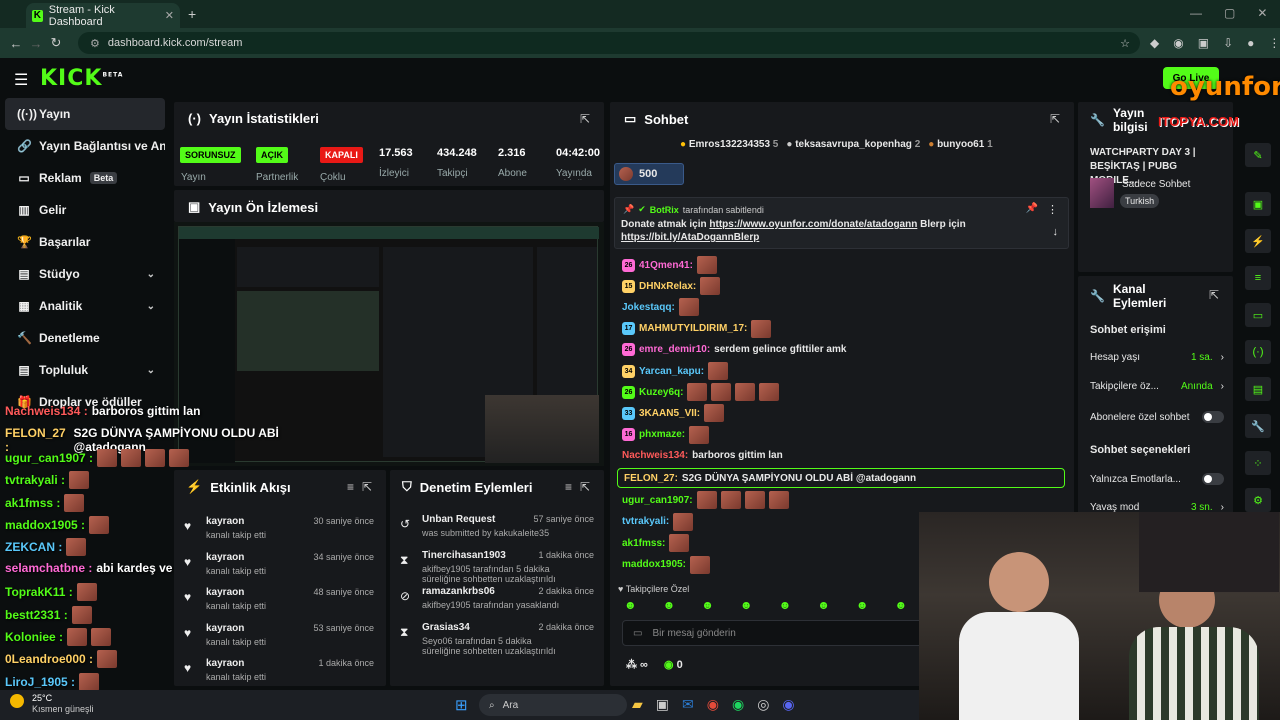 The width and height of the screenshot is (1280, 720). I want to click on more-icon: ⋮, so click(1052, 209).